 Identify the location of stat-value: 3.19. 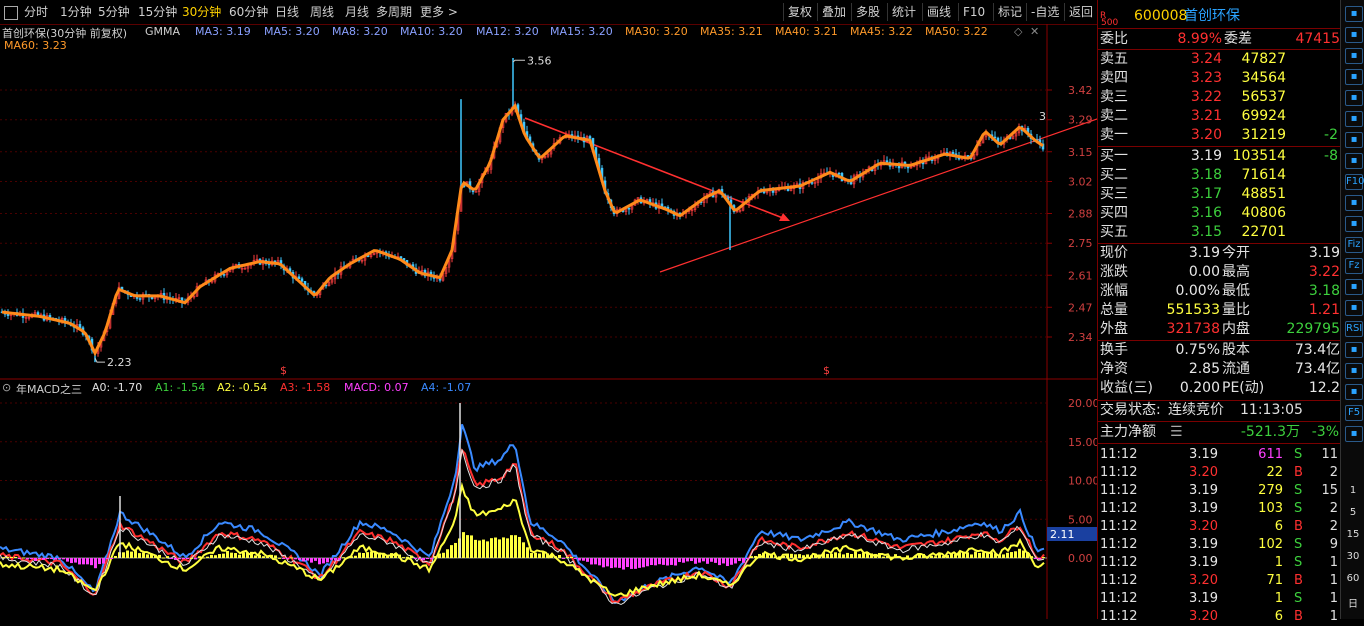
(1324, 253).